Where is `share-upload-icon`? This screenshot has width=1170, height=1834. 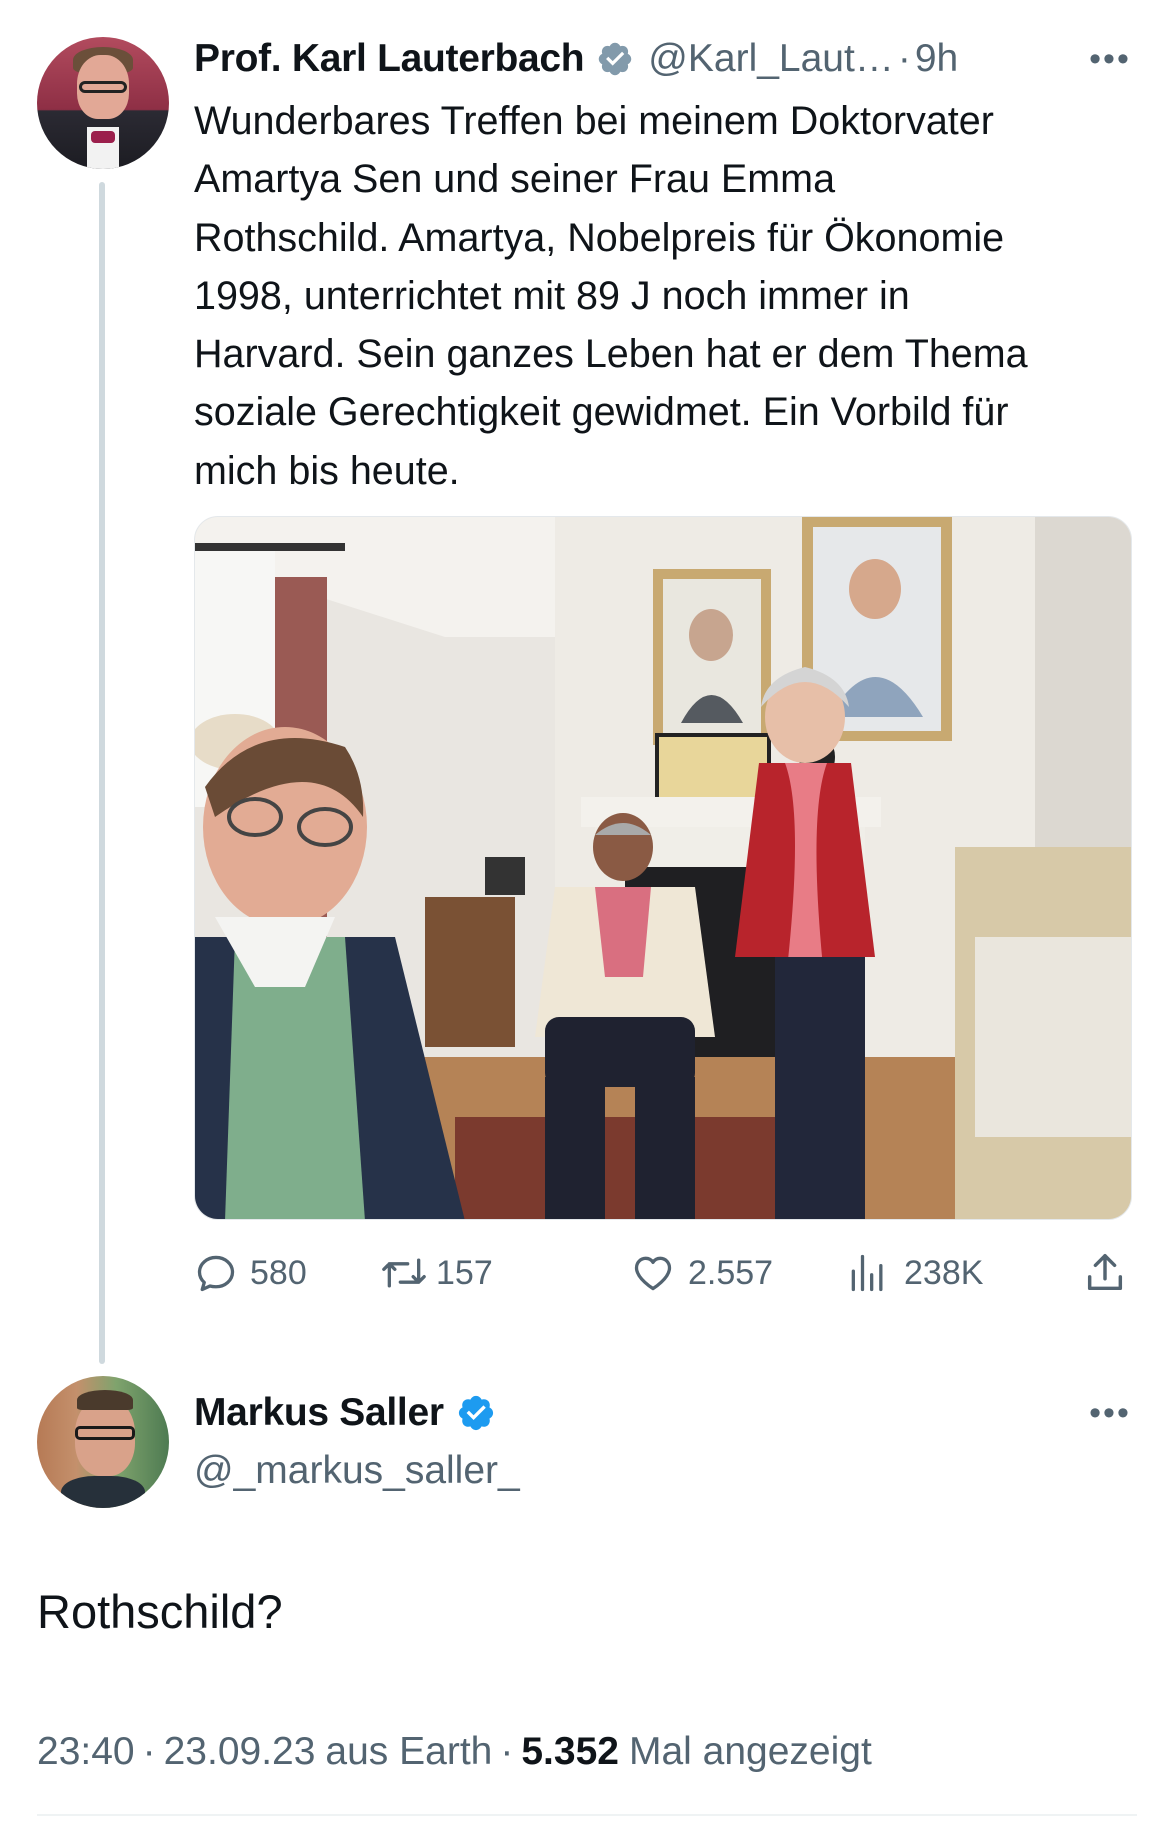 share-upload-icon is located at coordinates (1105, 1272).